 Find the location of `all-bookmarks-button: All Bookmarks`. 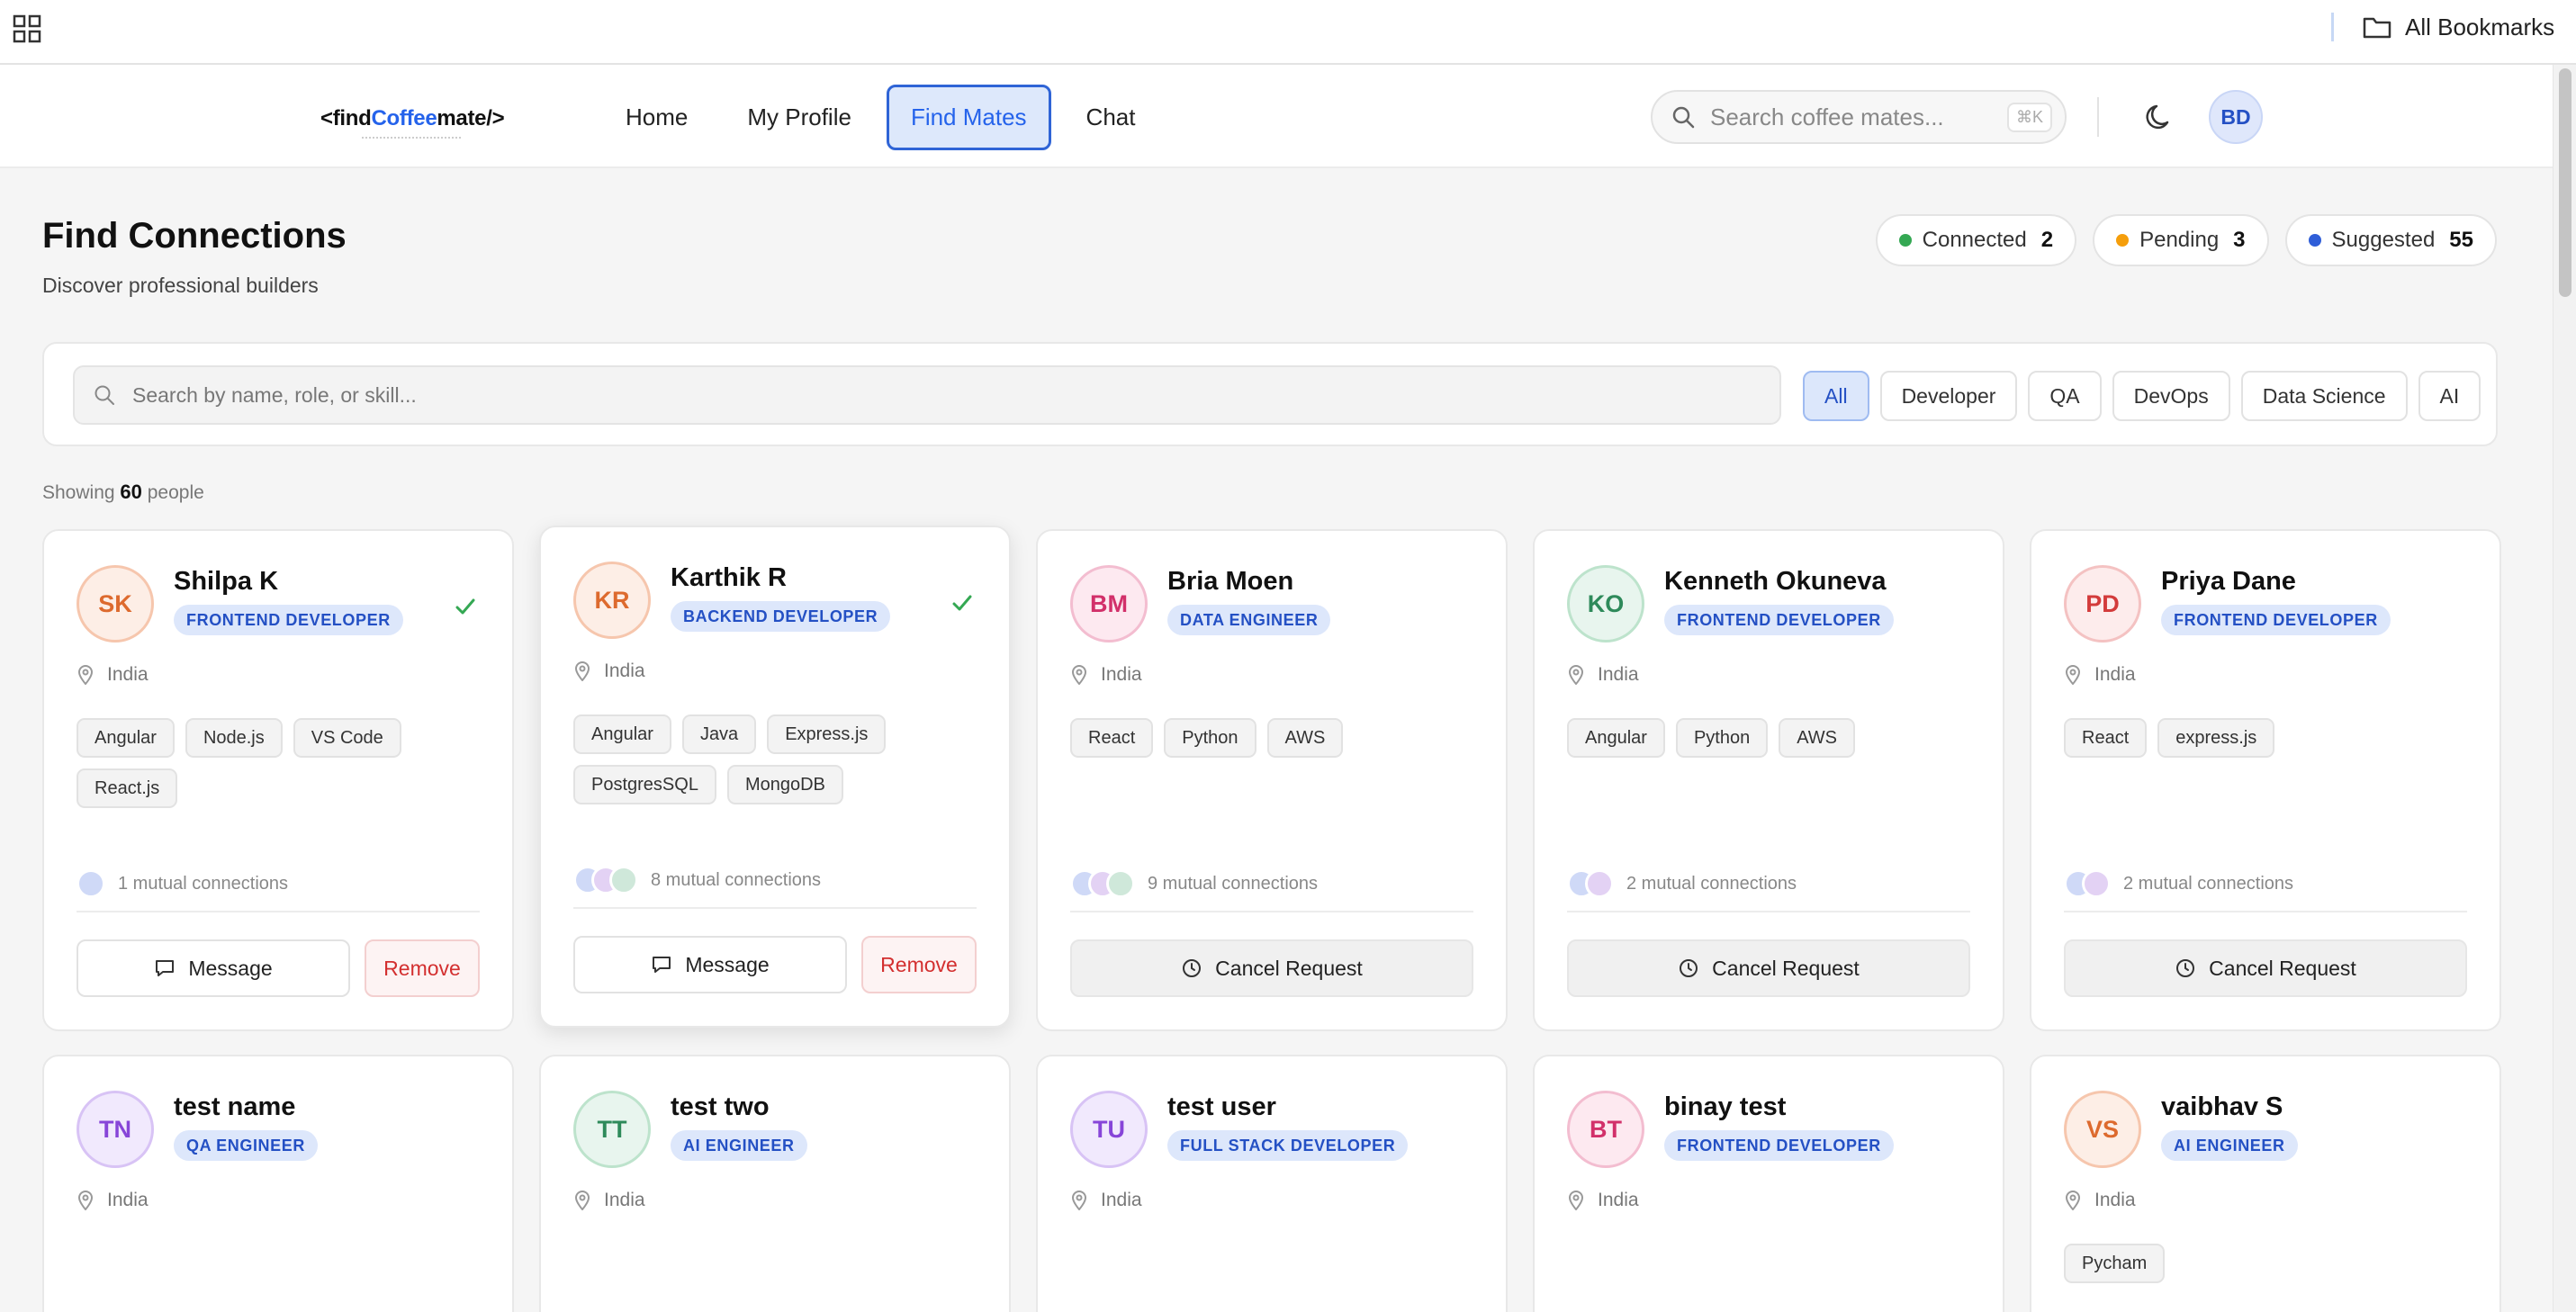

all-bookmarks-button: All Bookmarks is located at coordinates (2458, 27).